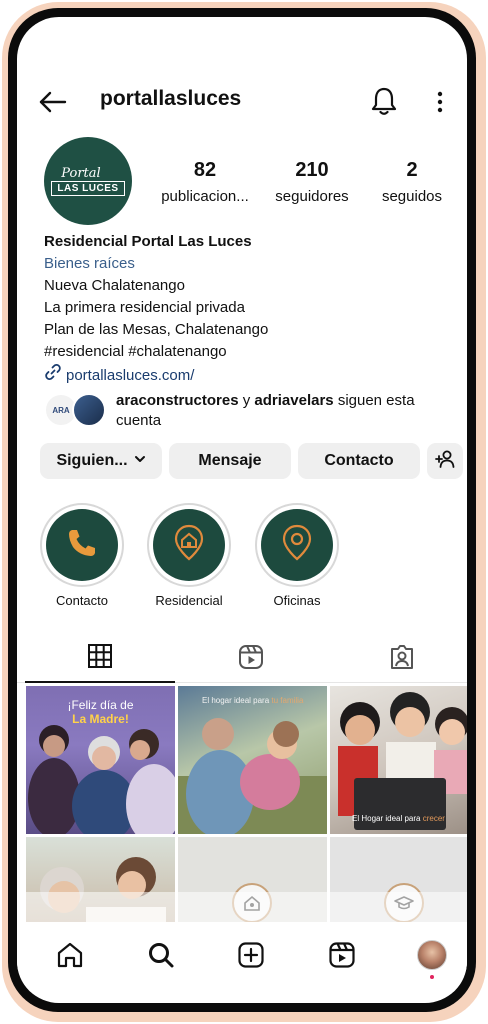 This screenshot has width=488, height=1024. Describe the element at coordinates (246, 400) in the screenshot. I see `followed-conjunction: y` at that location.